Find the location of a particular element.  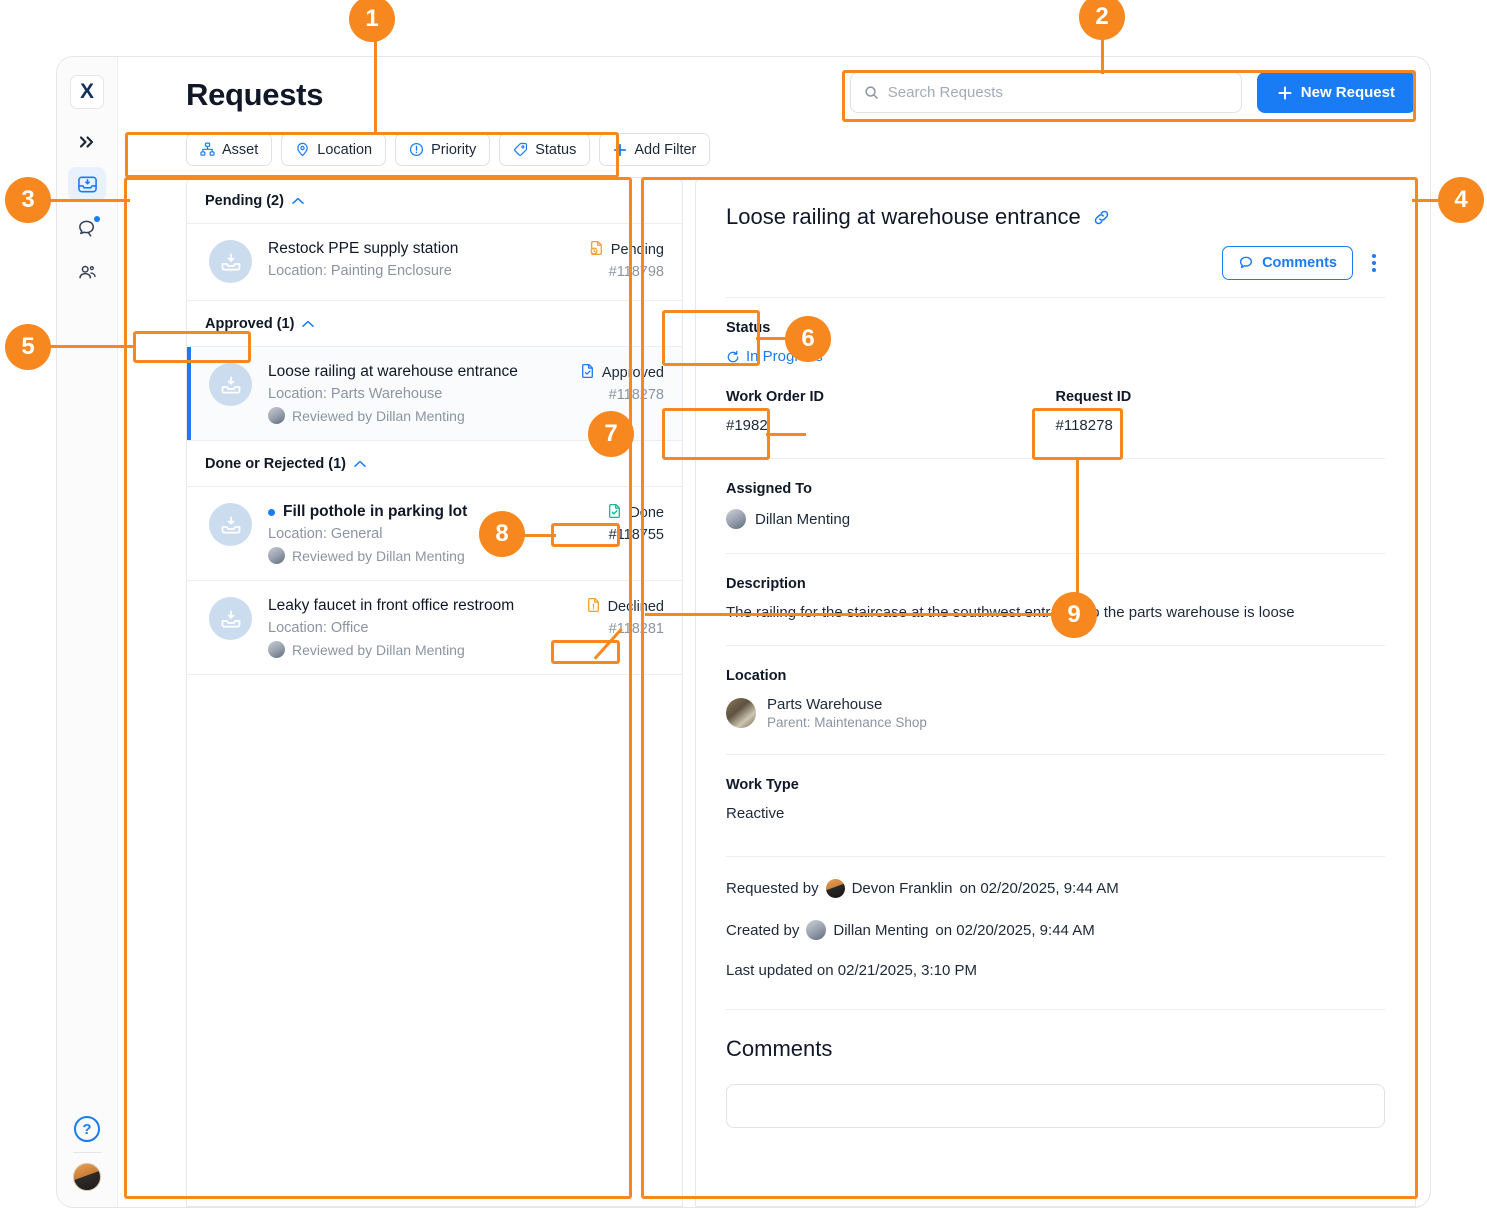

app-logo: X is located at coordinates (87, 92).